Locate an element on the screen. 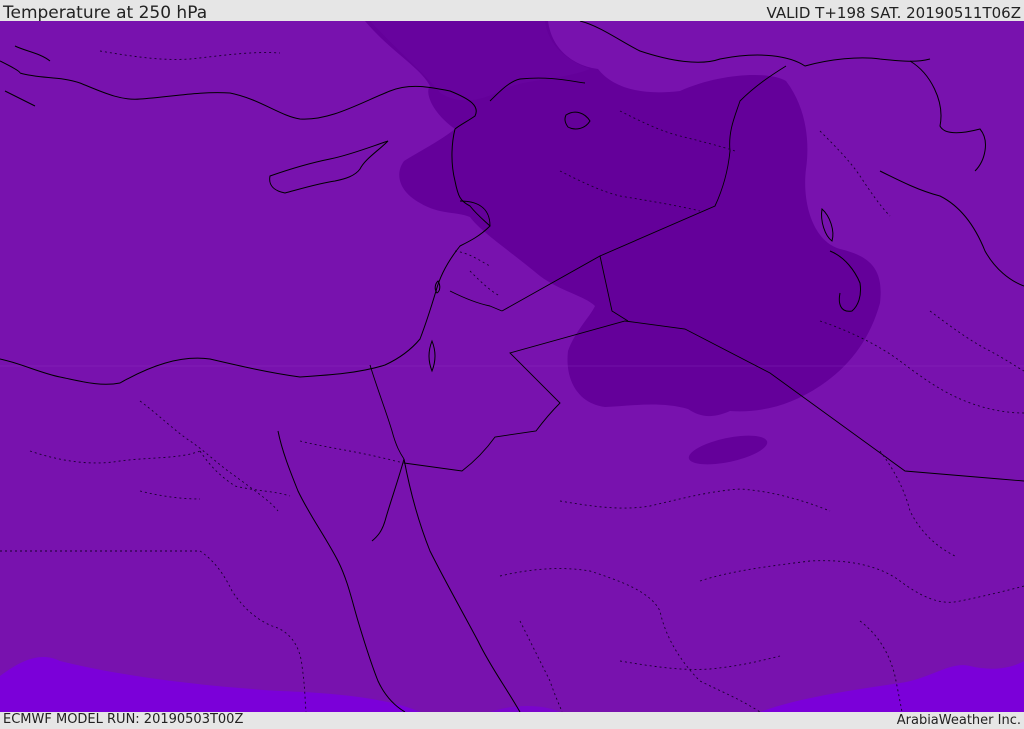 The height and width of the screenshot is (729, 1024). credit-label: ArabiaWeather Inc. is located at coordinates (958, 720).